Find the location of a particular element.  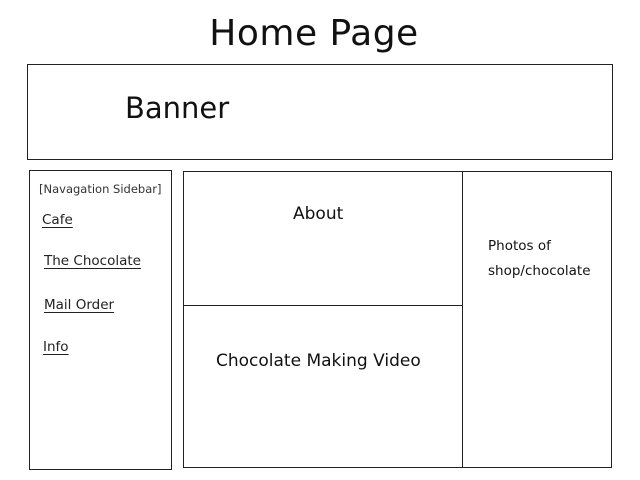

photos-label-line-2: shop/chocolate is located at coordinates (539, 271).